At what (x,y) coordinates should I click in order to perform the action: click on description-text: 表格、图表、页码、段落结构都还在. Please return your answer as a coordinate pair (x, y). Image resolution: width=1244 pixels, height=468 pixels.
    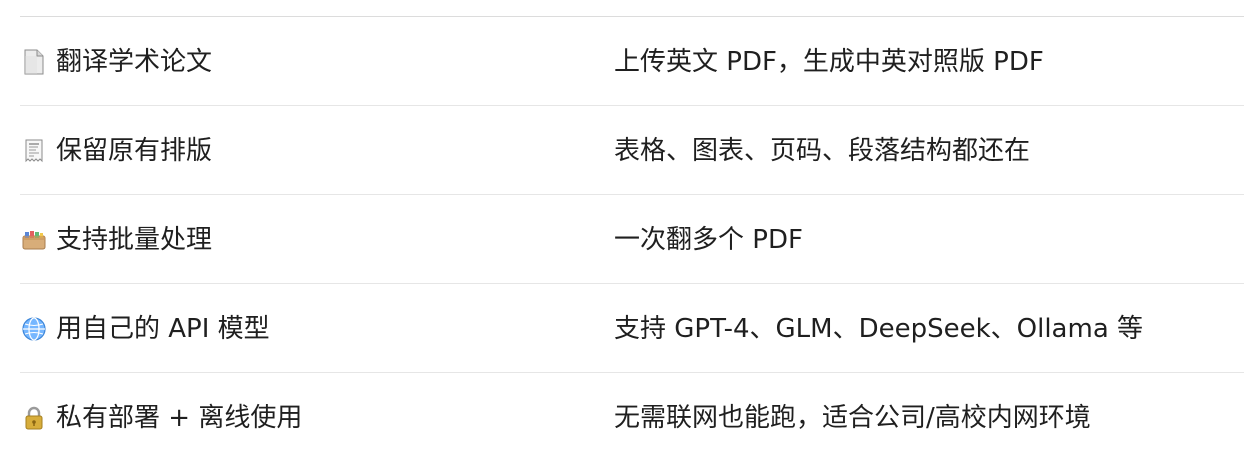
    Looking at the image, I should click on (822, 150).